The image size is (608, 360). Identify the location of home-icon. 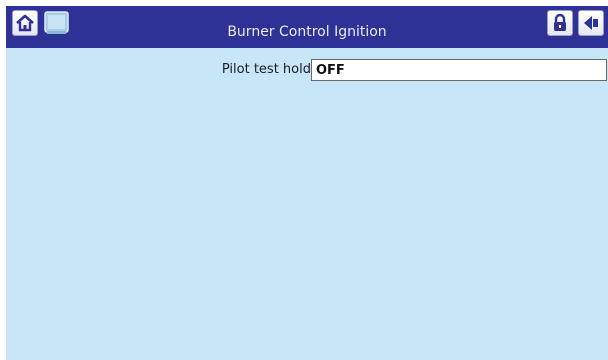
(25, 23).